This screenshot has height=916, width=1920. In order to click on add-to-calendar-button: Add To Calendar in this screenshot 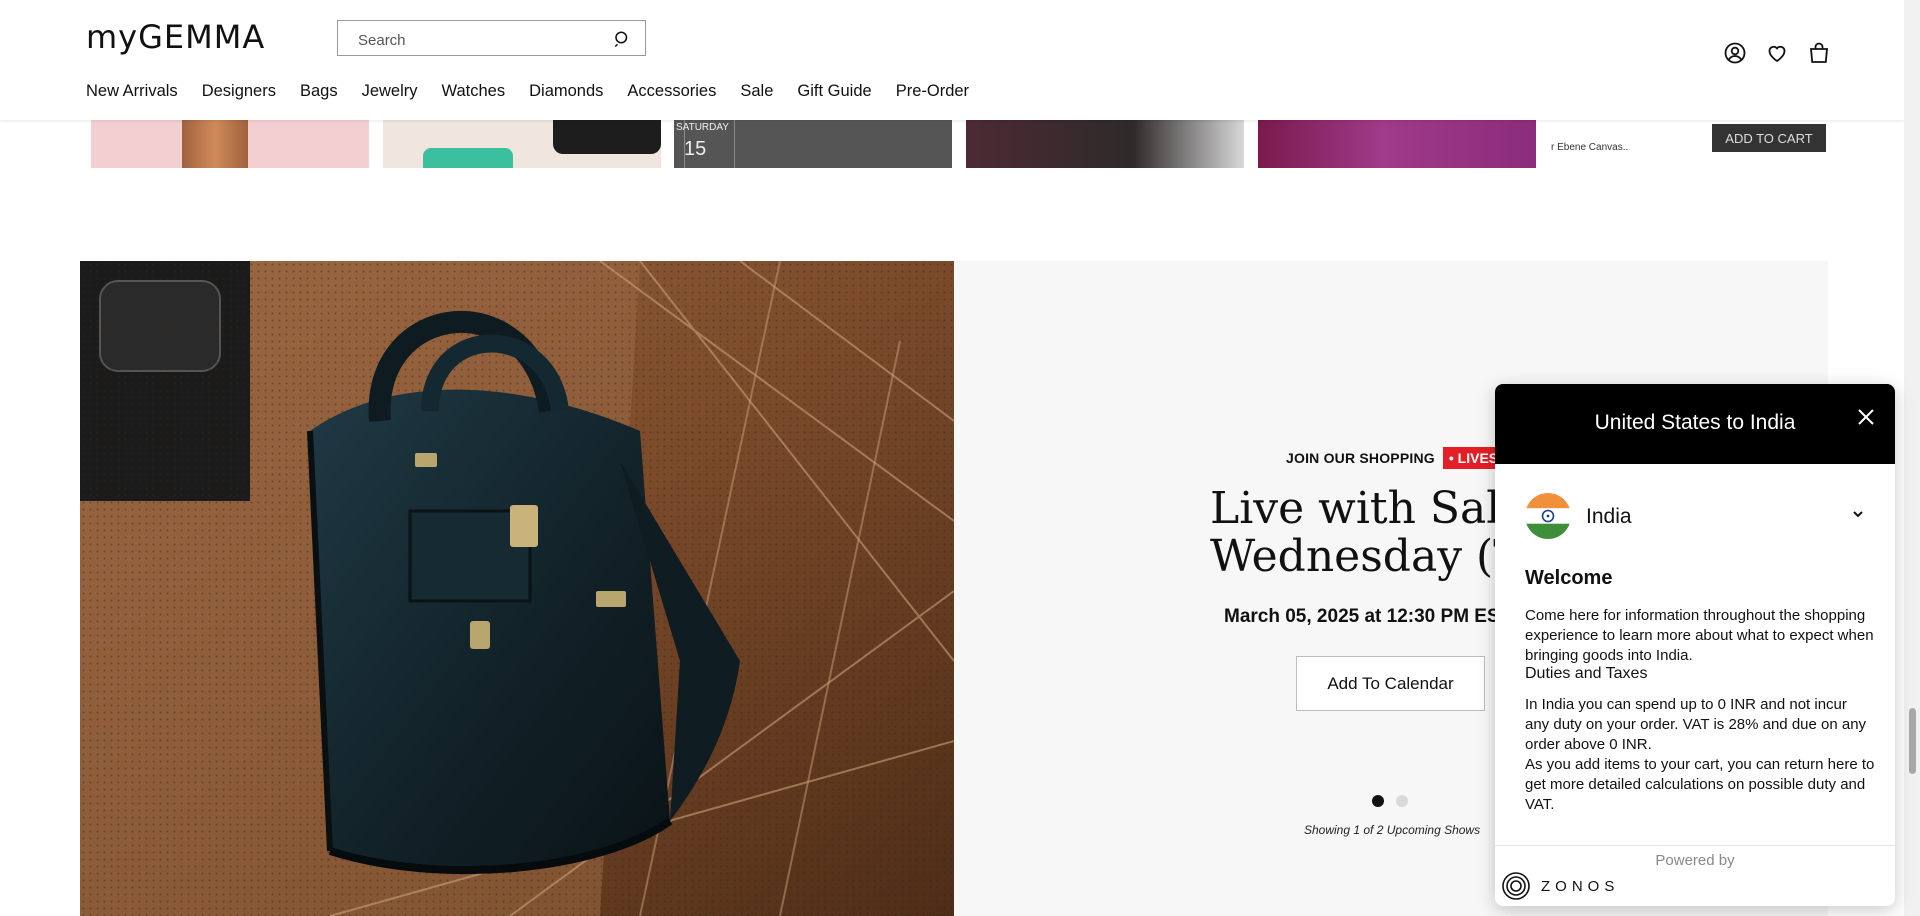, I will do `click(1390, 683)`.